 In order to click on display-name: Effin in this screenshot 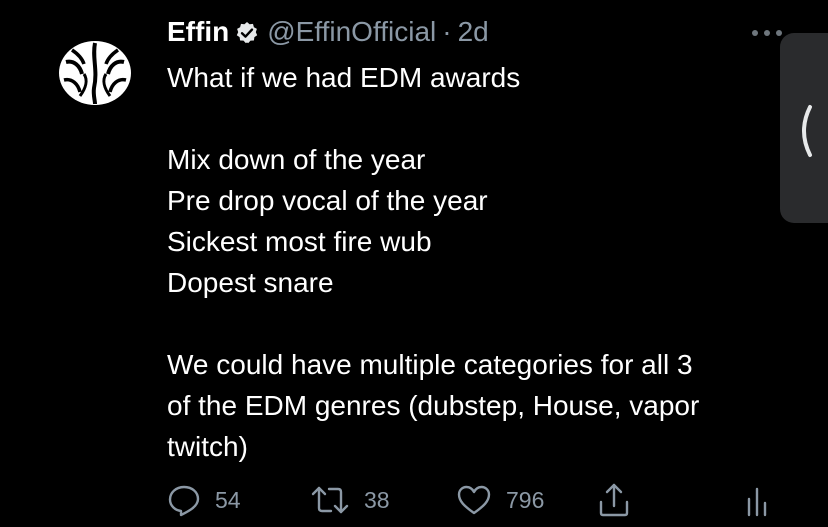, I will do `click(198, 32)`.